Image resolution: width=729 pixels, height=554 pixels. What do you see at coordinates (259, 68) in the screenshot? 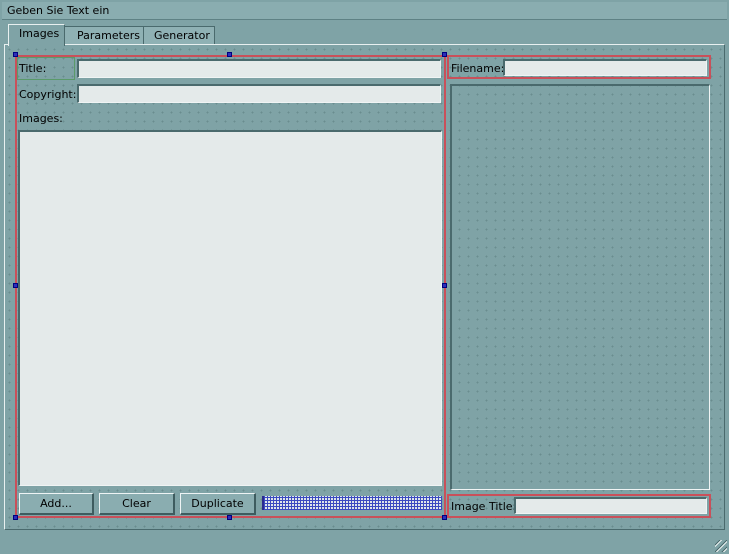
I see `title-input` at bounding box center [259, 68].